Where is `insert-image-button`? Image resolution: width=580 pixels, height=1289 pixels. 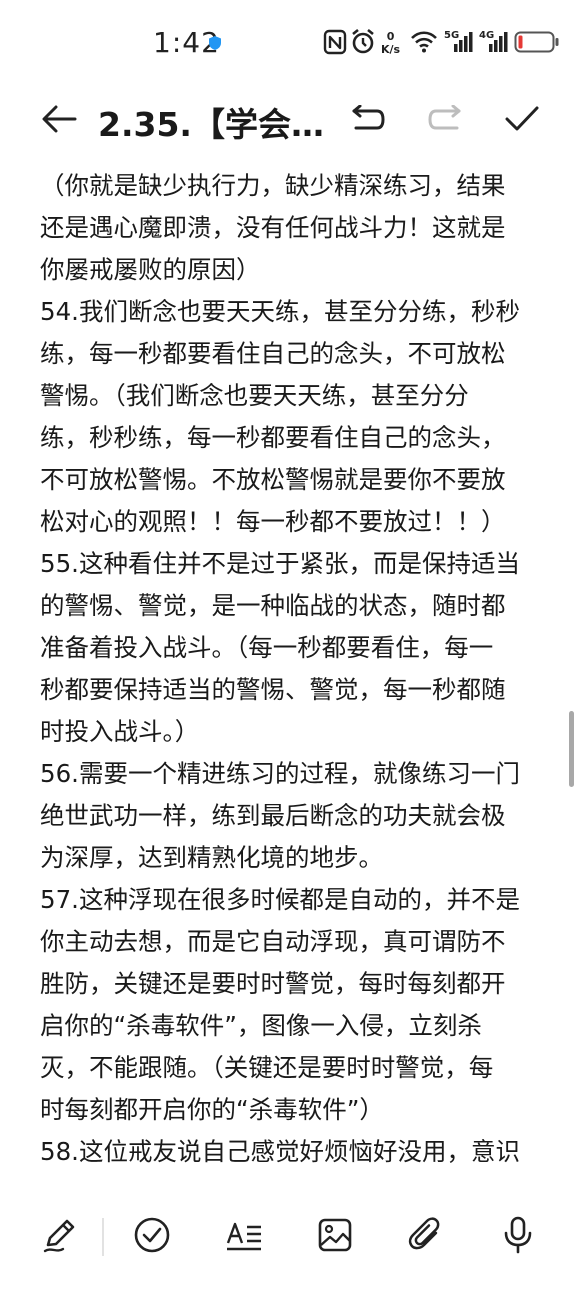
insert-image-button is located at coordinates (335, 1237).